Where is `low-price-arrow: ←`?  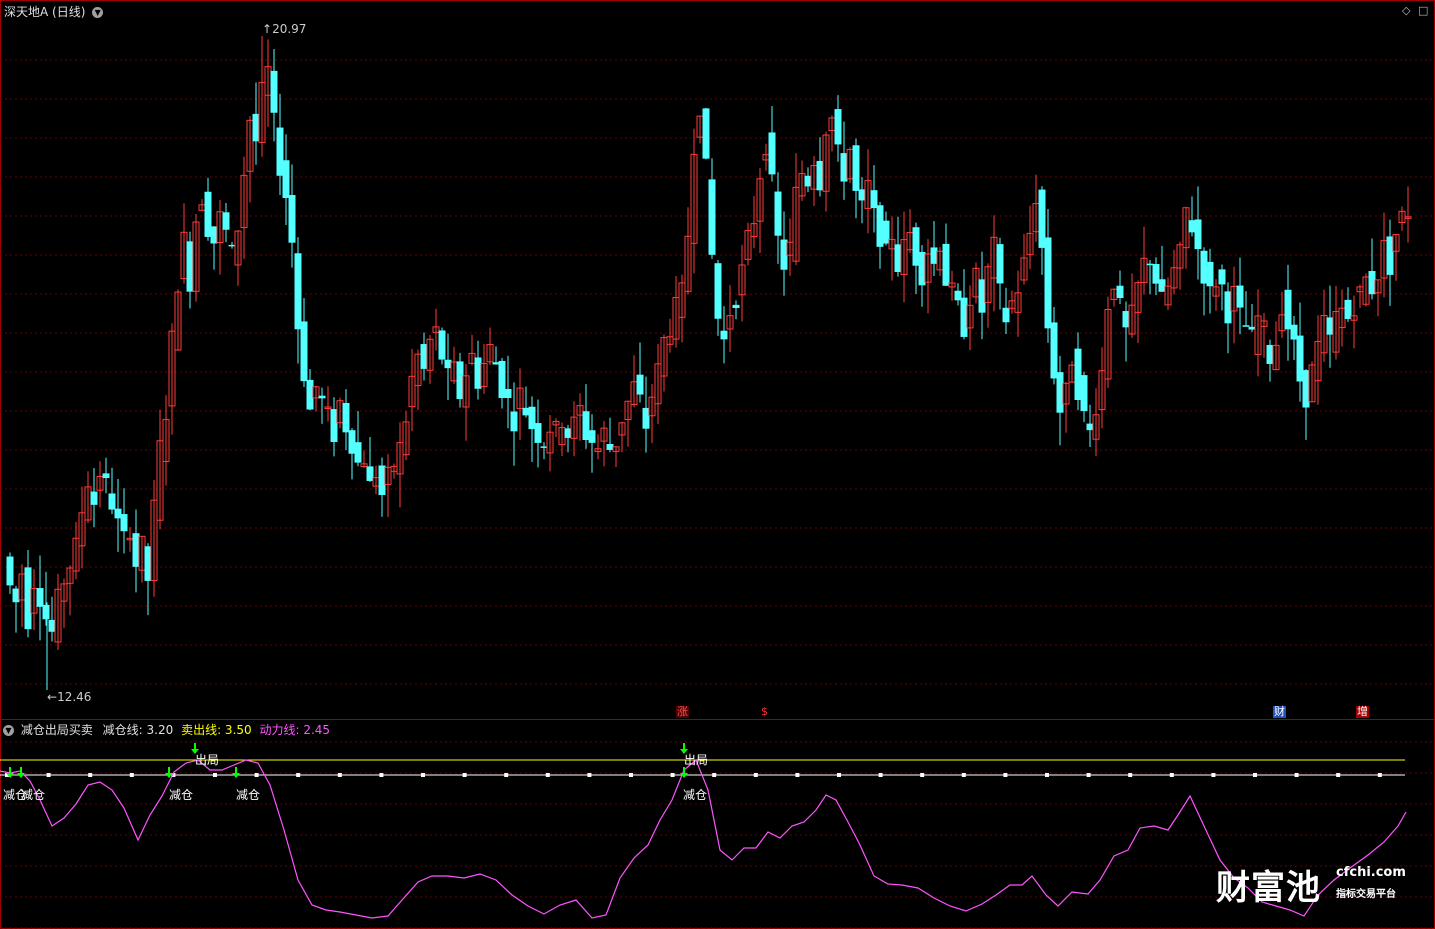 low-price-arrow: ← is located at coordinates (52, 697).